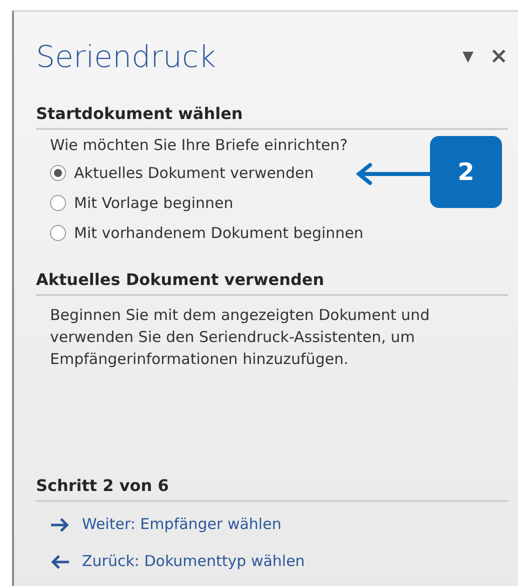 This screenshot has width=518, height=586. I want to click on option-label: Mit vorhandenem Dokument beginnen, so click(219, 233).